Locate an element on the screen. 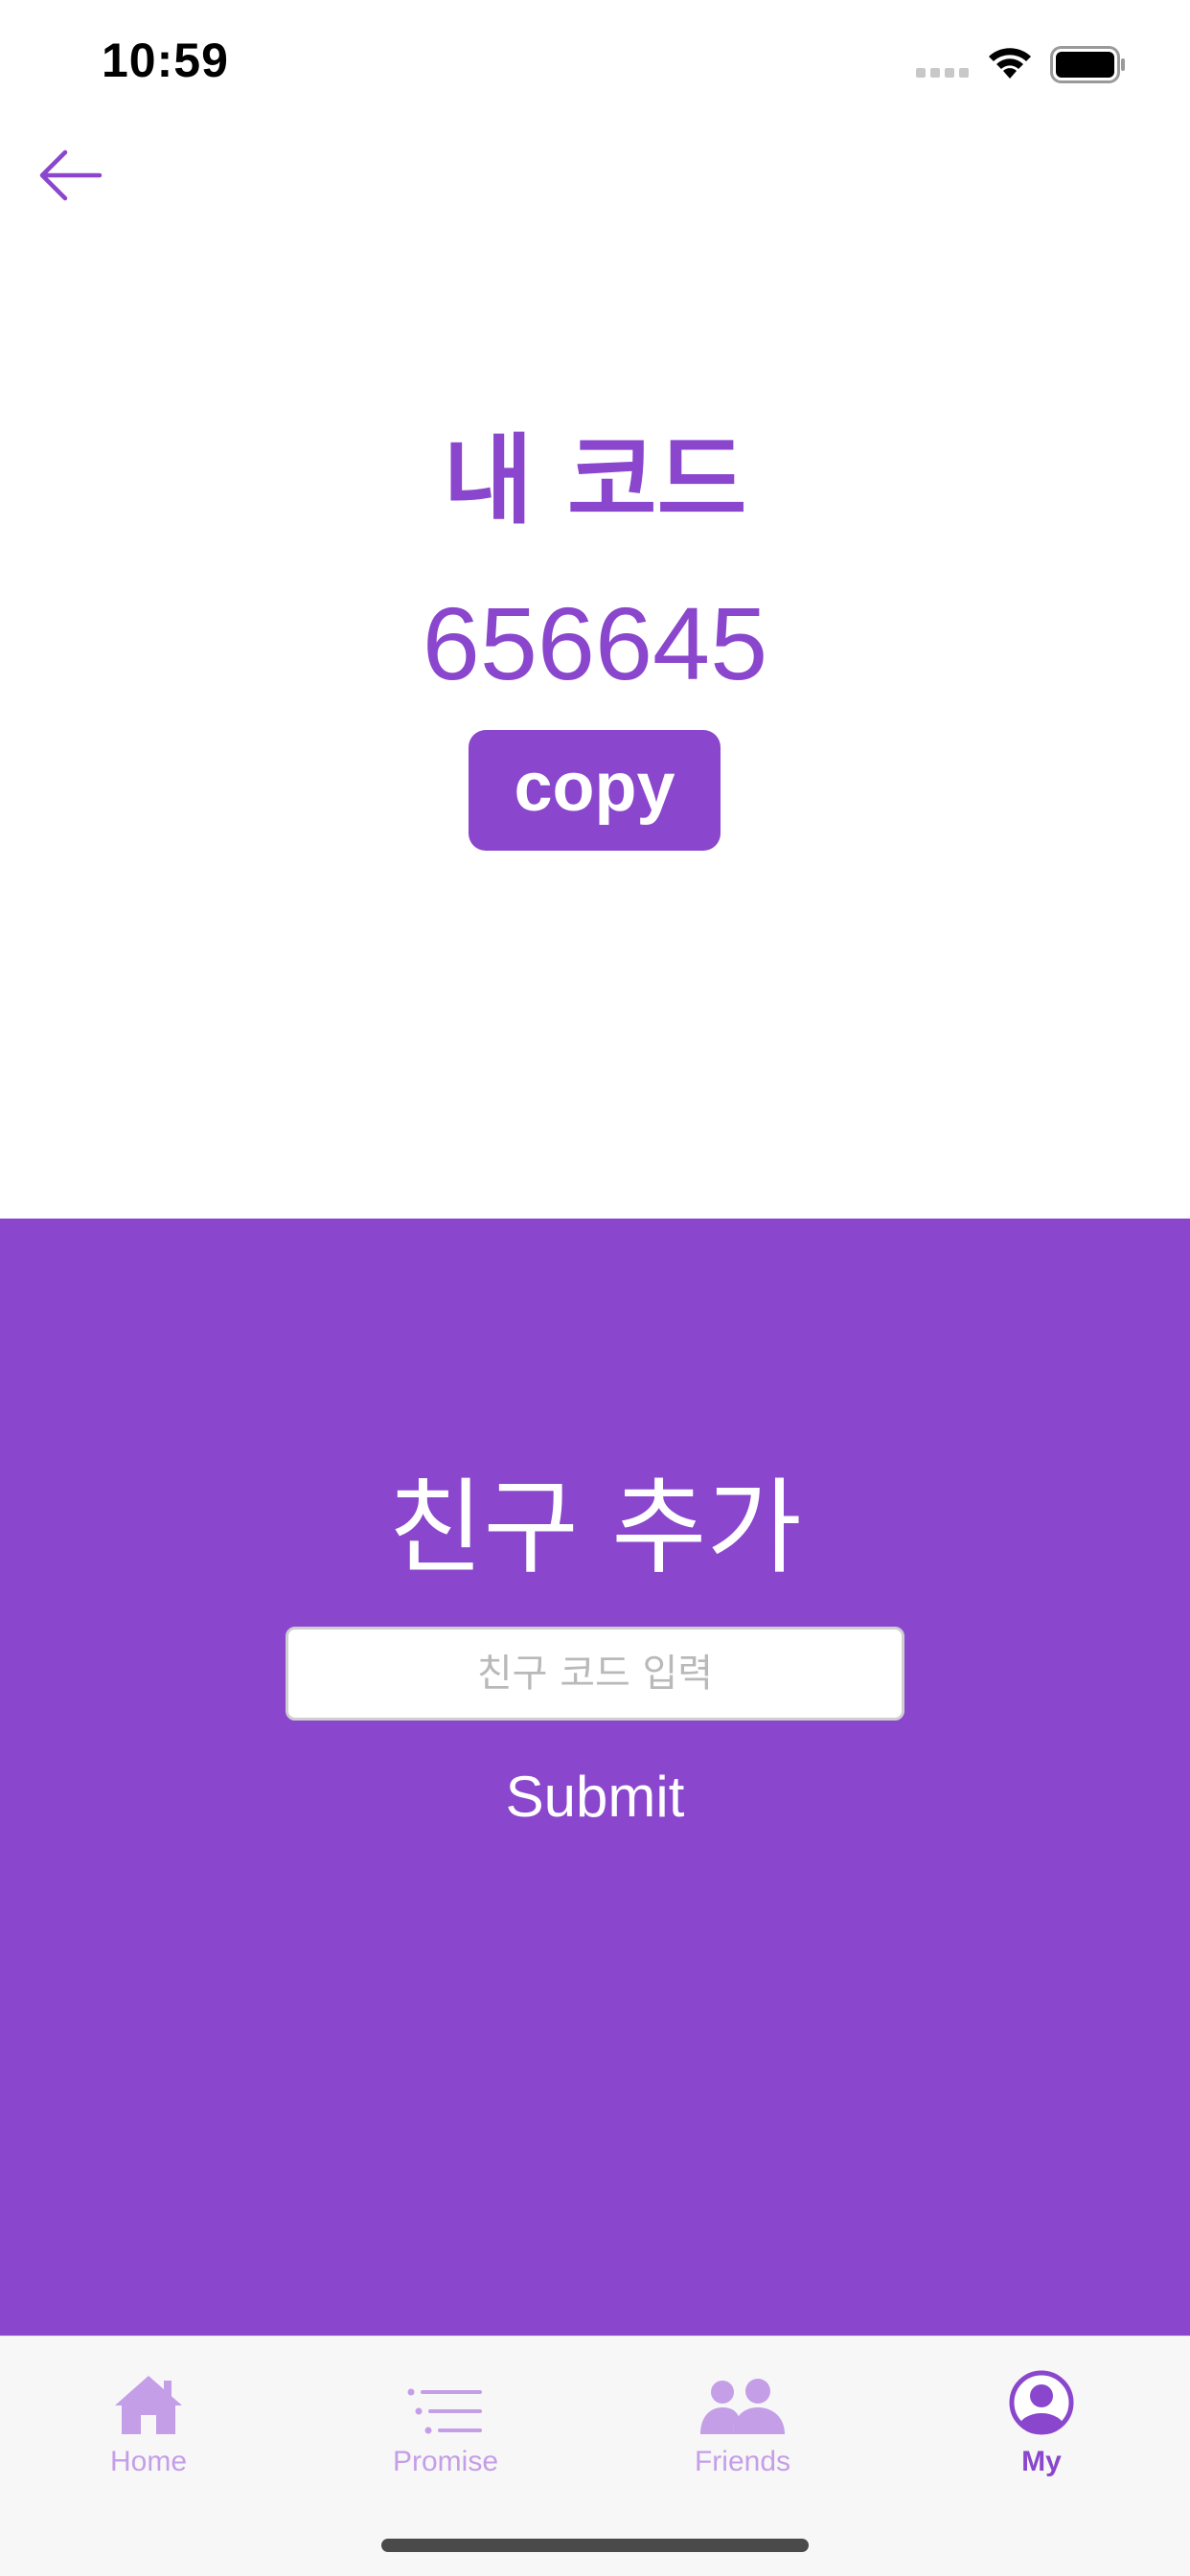 This screenshot has width=1190, height=2576. wifi-icon is located at coordinates (1010, 63).